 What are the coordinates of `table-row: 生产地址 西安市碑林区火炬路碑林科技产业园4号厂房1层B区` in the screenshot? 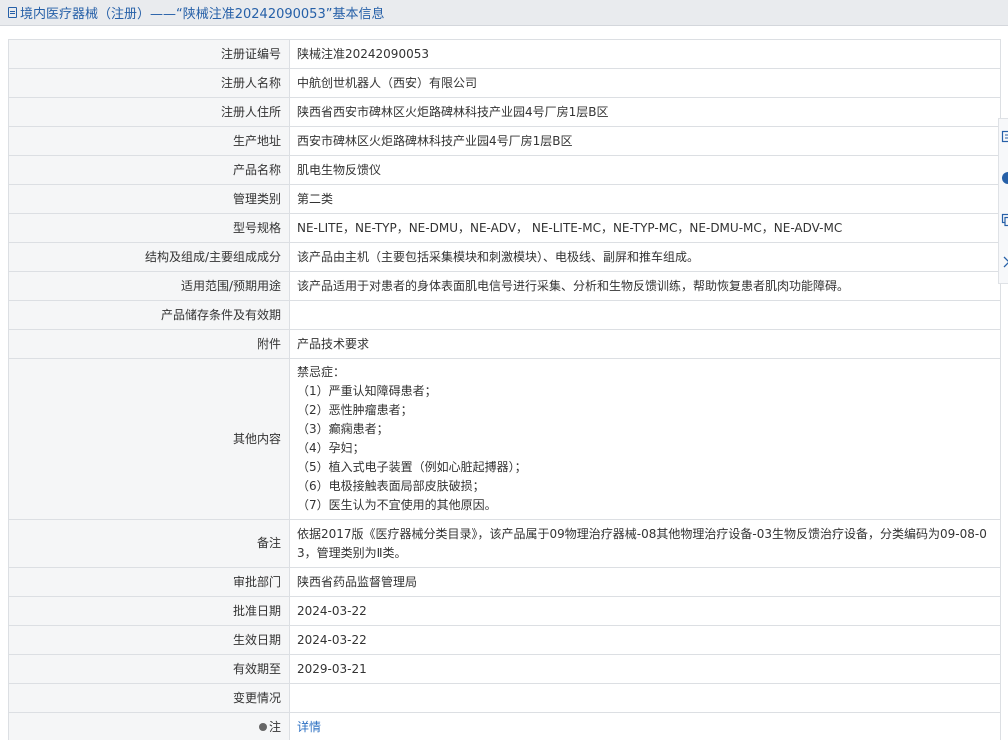 It's located at (504, 141).